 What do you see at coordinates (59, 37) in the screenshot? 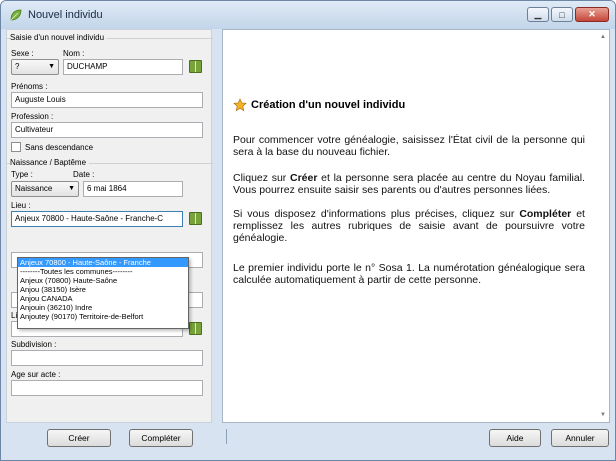
I see `legend-saisie: Saisie d'un nouvel individu` at bounding box center [59, 37].